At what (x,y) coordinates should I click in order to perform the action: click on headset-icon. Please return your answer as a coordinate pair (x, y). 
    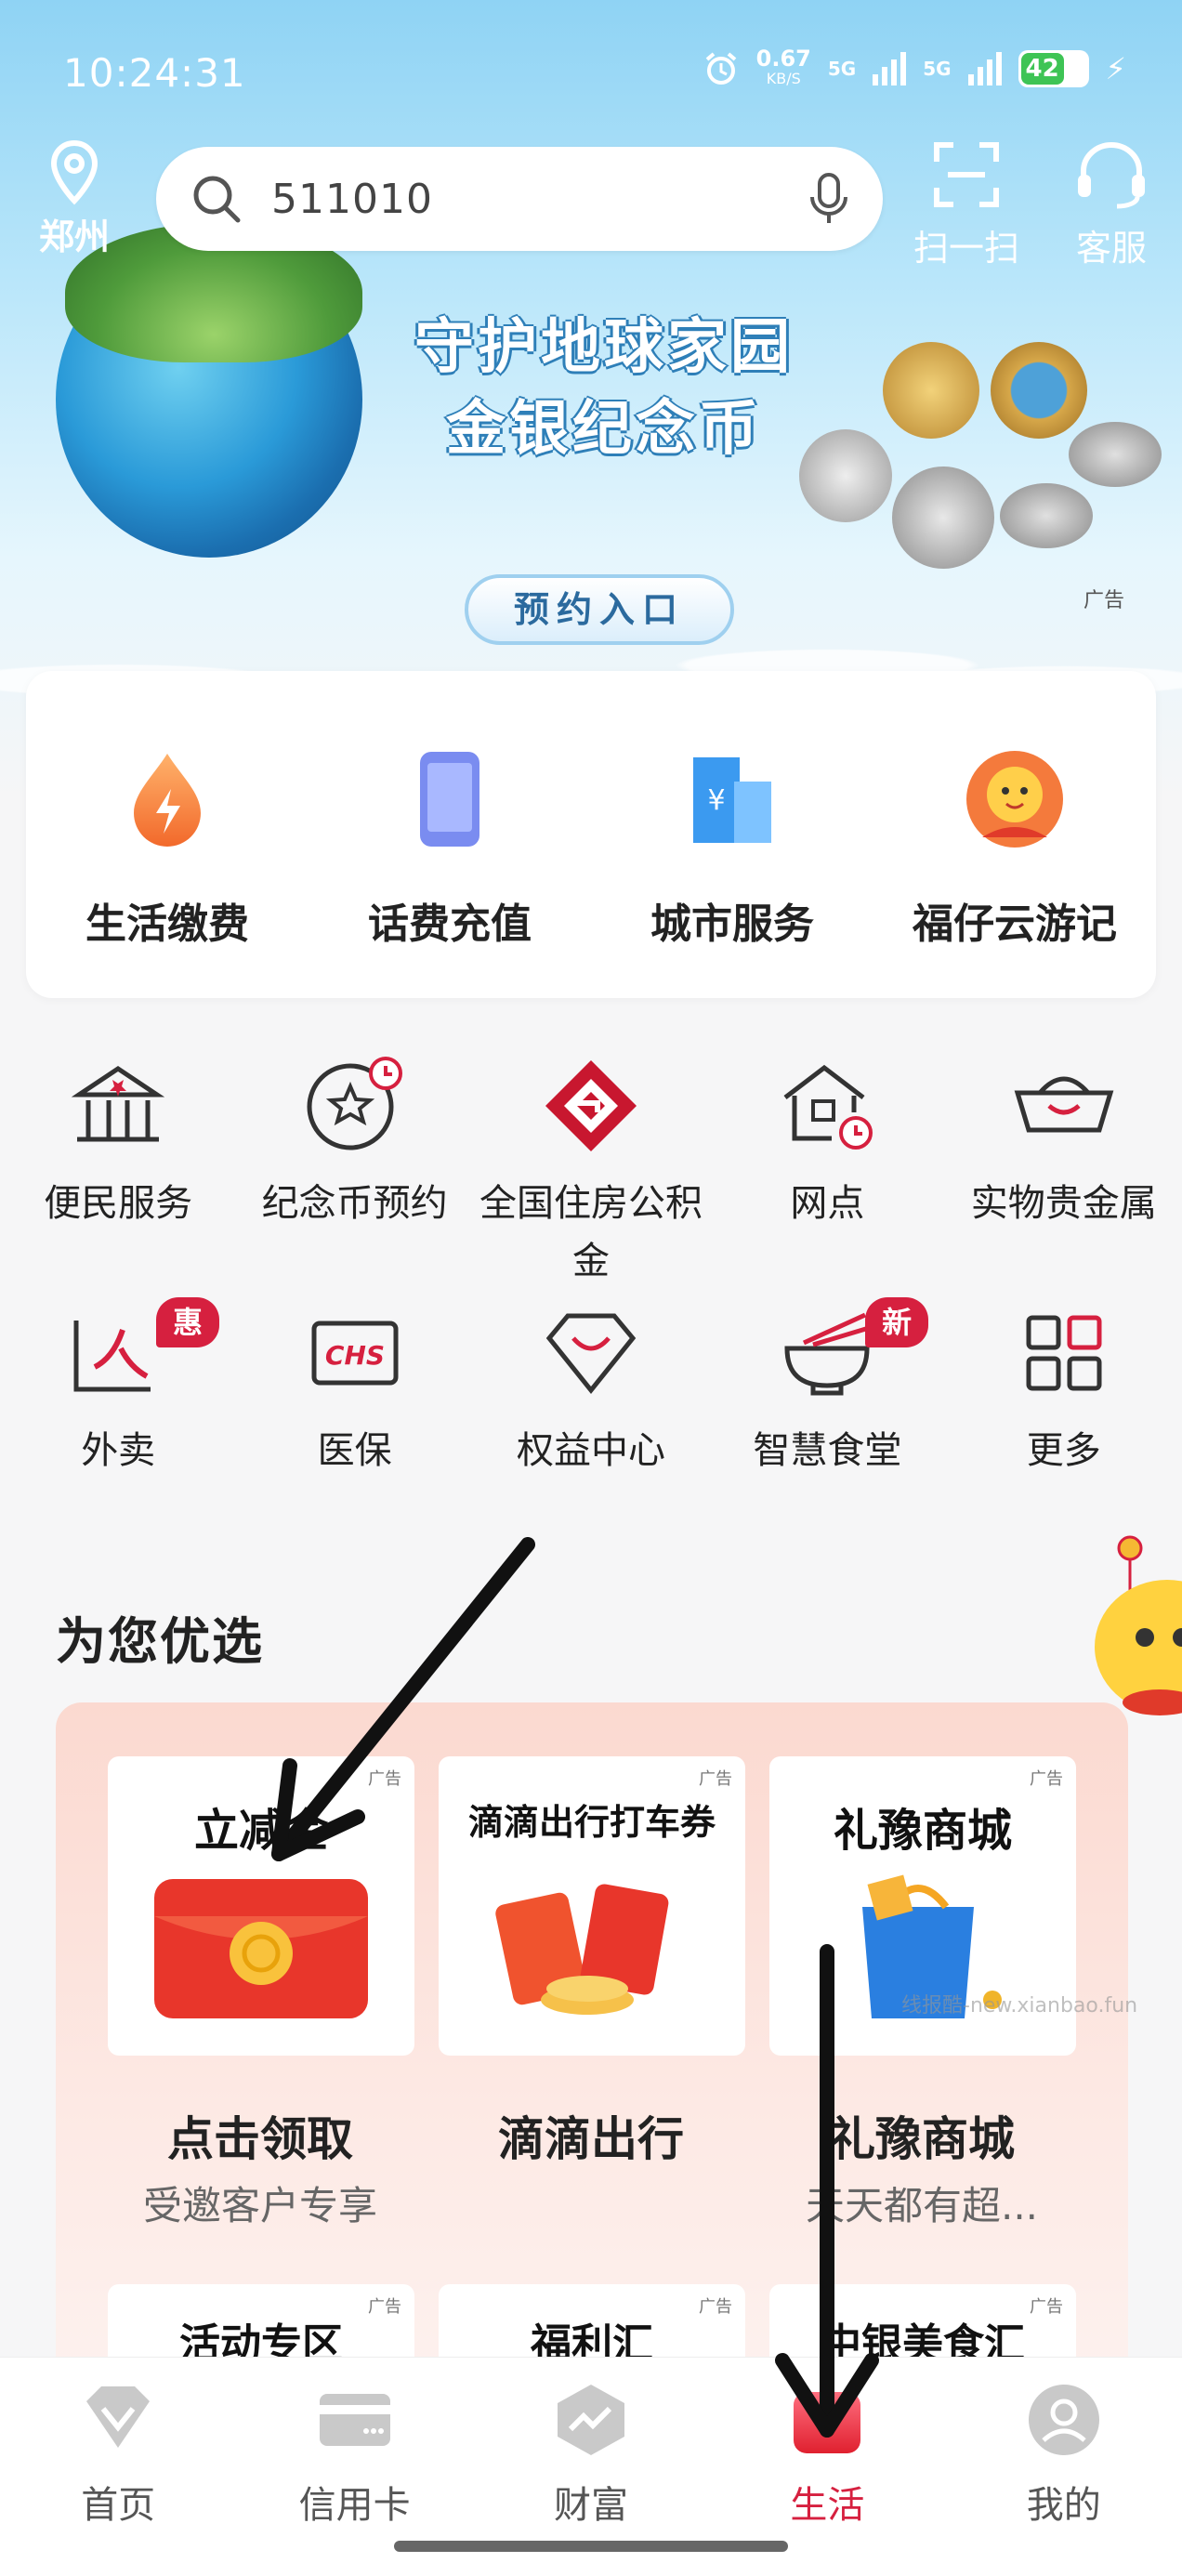
    Looking at the image, I should click on (1111, 175).